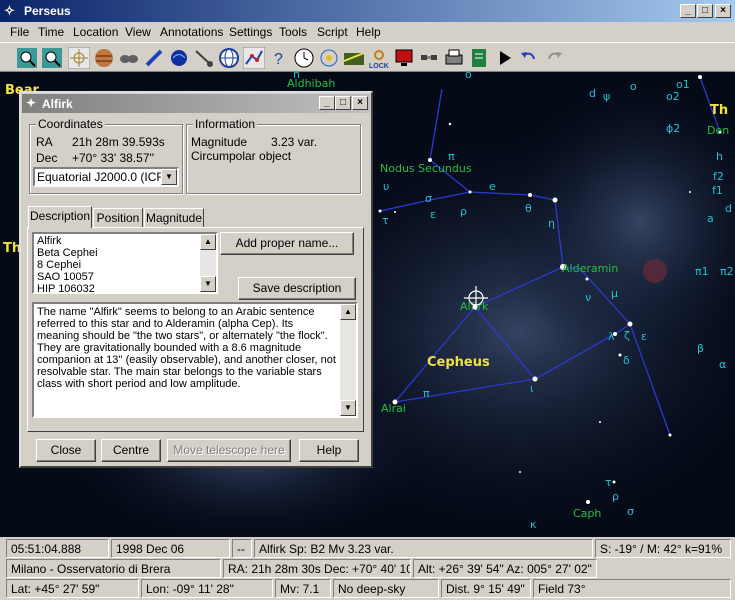 The width and height of the screenshot is (735, 600). I want to click on clock-icon, so click(304, 58).